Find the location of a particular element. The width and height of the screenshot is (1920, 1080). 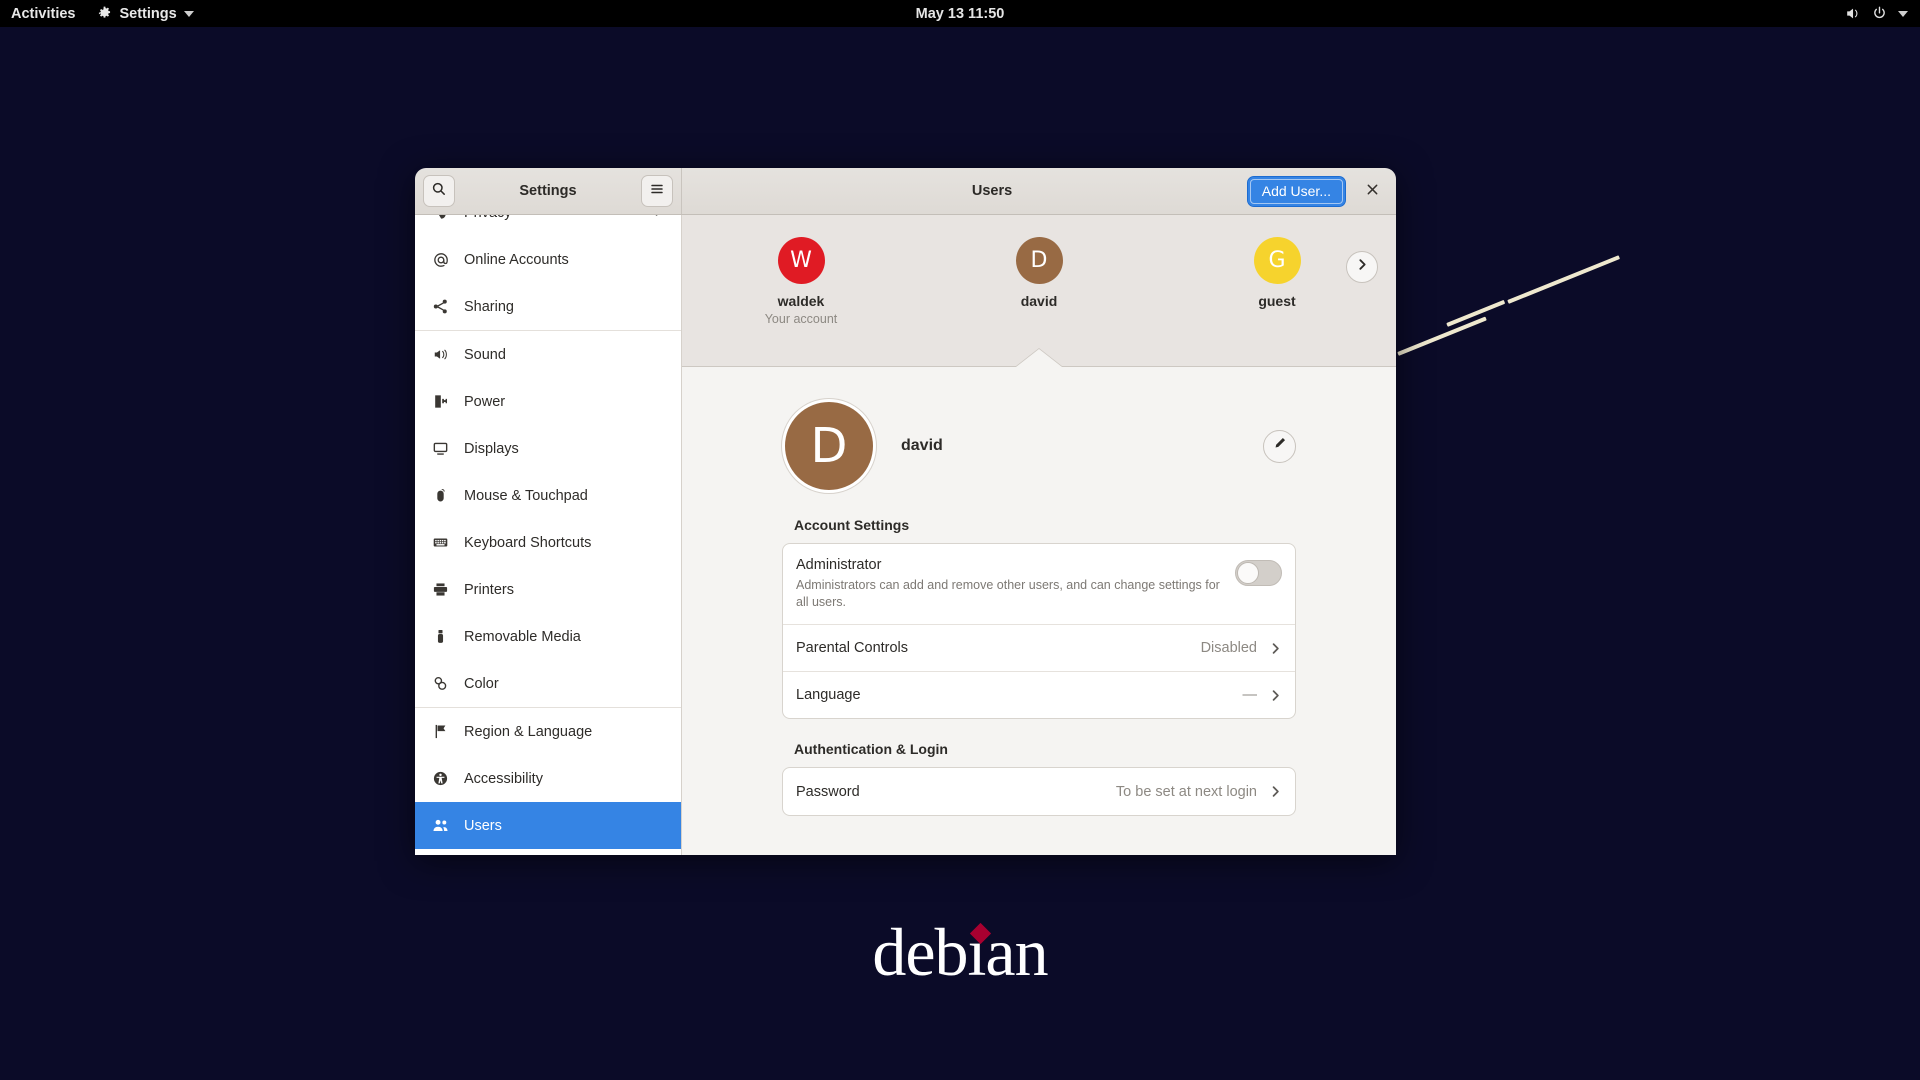

sidebar-item-label: Removable Media is located at coordinates (522, 636).